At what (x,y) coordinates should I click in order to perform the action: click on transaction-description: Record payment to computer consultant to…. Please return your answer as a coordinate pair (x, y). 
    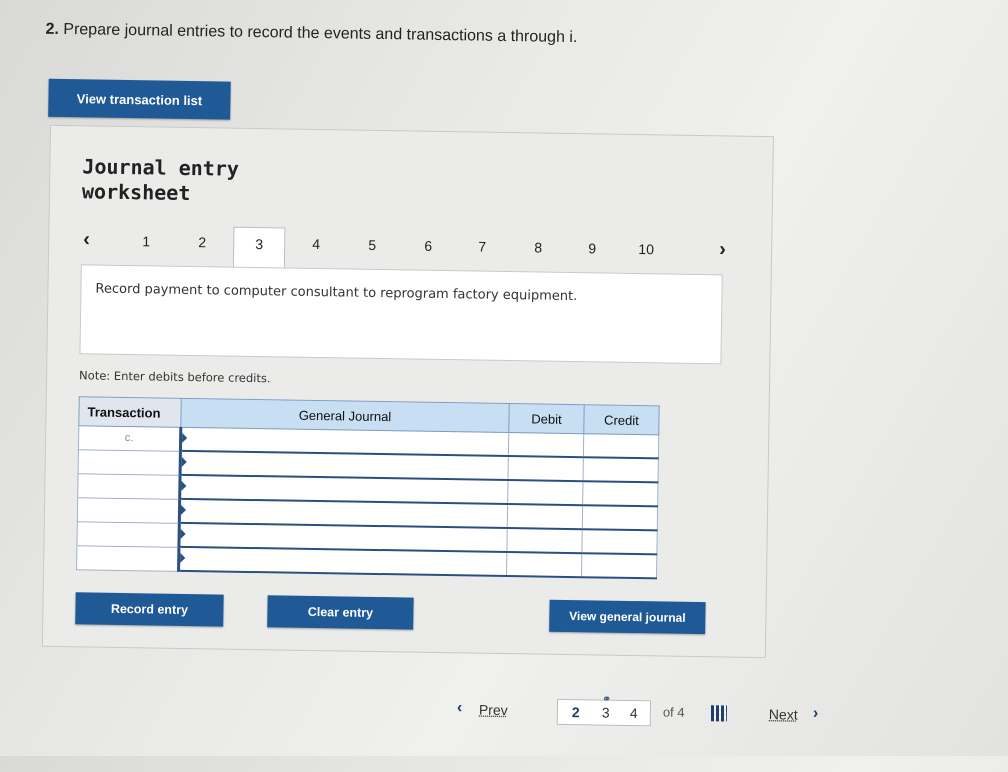
    Looking at the image, I should click on (336, 293).